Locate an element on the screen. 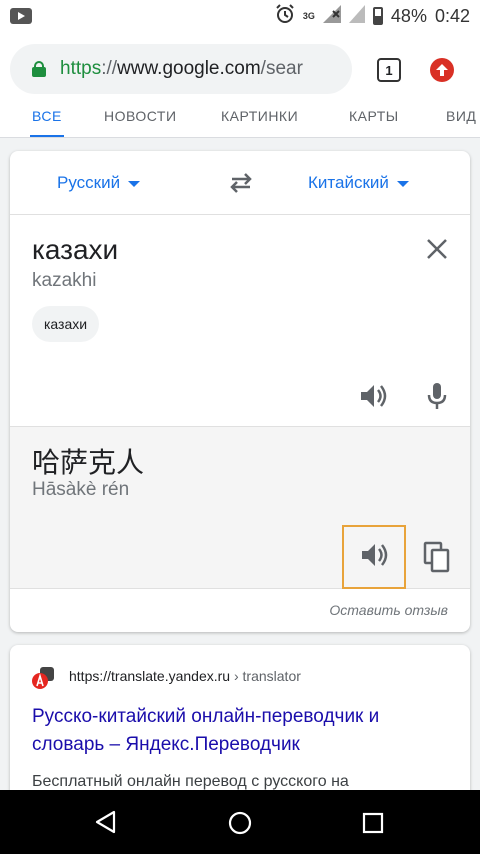 This screenshot has width=480, height=854. target-language-selector: Китайский is located at coordinates (358, 183).